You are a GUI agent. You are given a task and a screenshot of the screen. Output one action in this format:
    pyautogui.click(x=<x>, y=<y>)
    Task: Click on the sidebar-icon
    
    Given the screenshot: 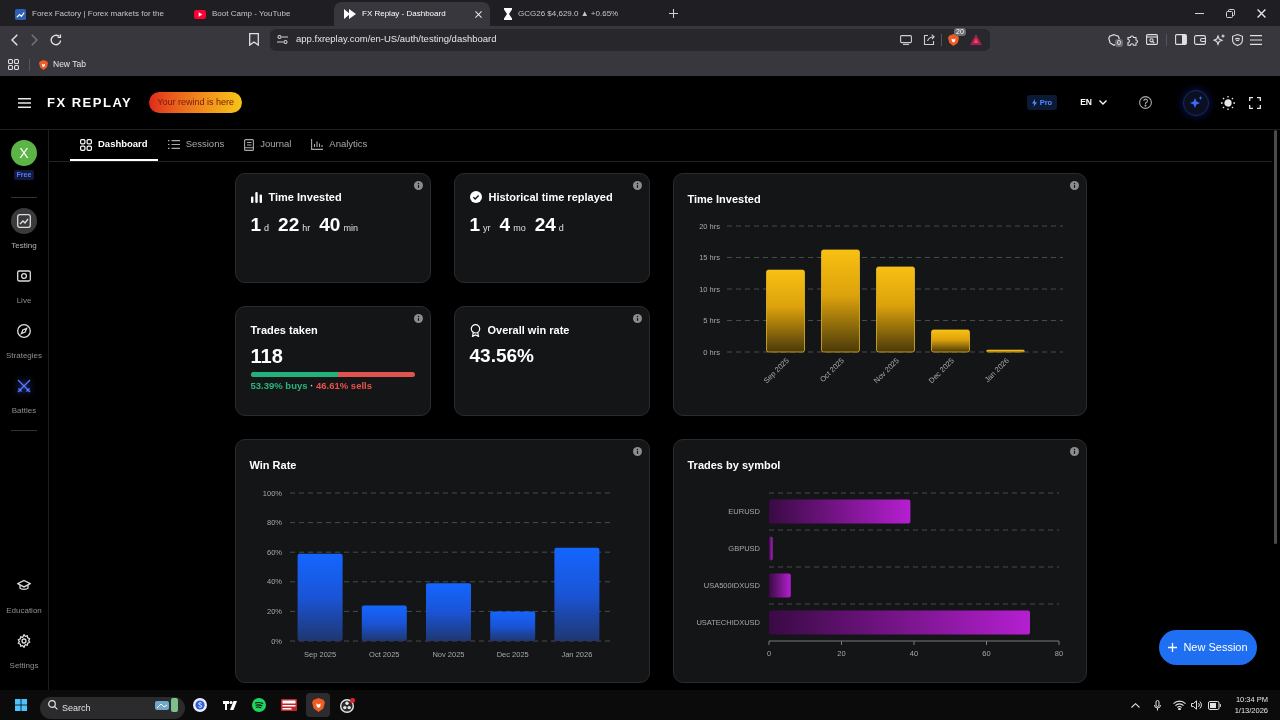 What is the action you would take?
    pyautogui.click(x=1181, y=39)
    